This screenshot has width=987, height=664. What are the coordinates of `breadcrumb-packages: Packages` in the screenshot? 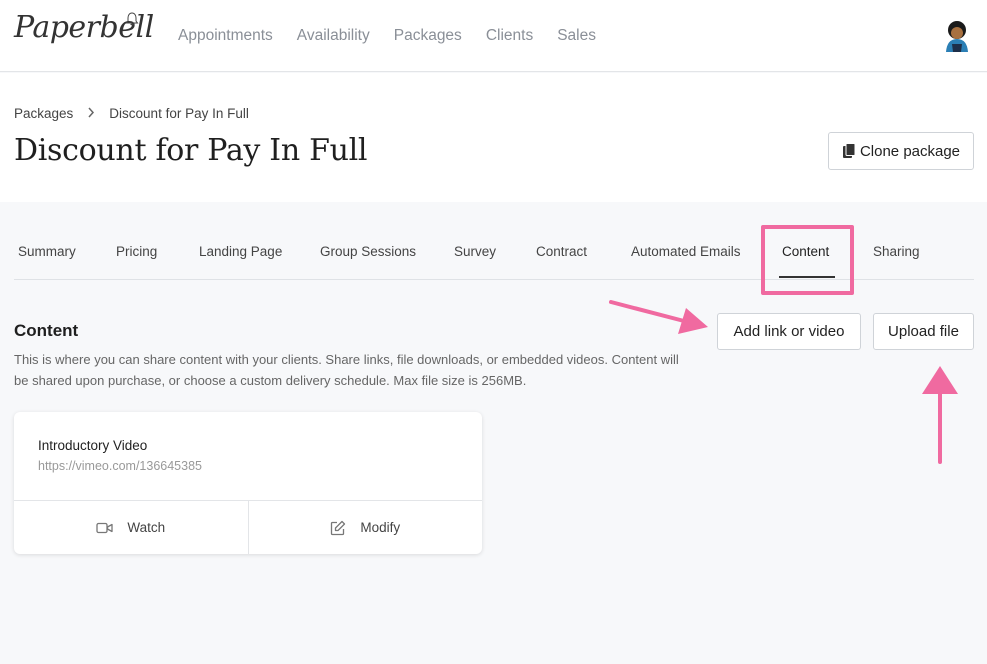 It's located at (43, 113).